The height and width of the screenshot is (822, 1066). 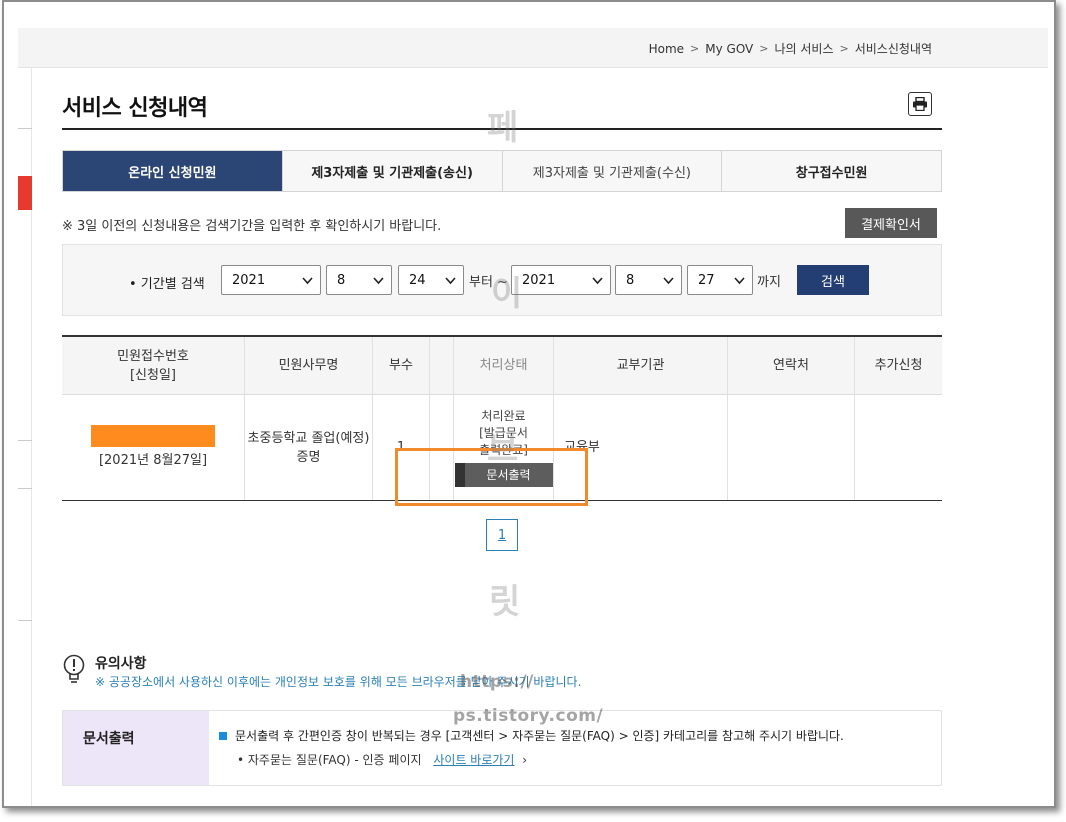 What do you see at coordinates (831, 171) in the screenshot?
I see `tab-counter: 창구접수민원` at bounding box center [831, 171].